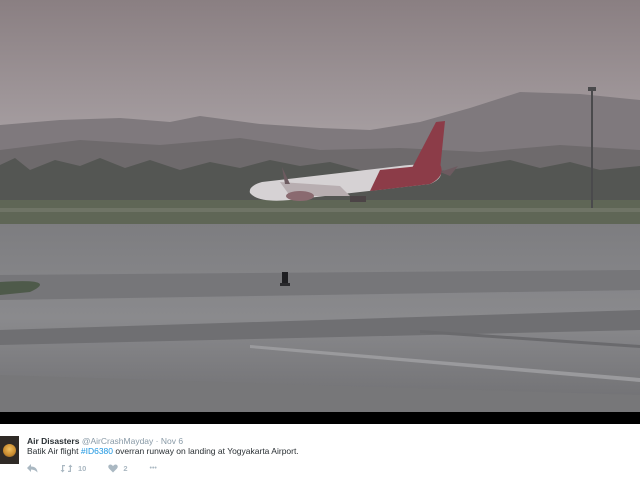  I want to click on tweet-actions: 10 2 •••, so click(103, 468).